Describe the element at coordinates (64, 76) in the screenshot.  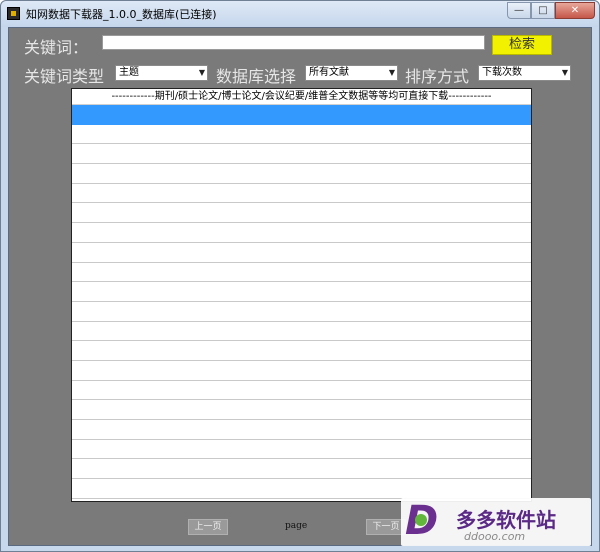
I see `keyword-type-label: 关键词类型` at that location.